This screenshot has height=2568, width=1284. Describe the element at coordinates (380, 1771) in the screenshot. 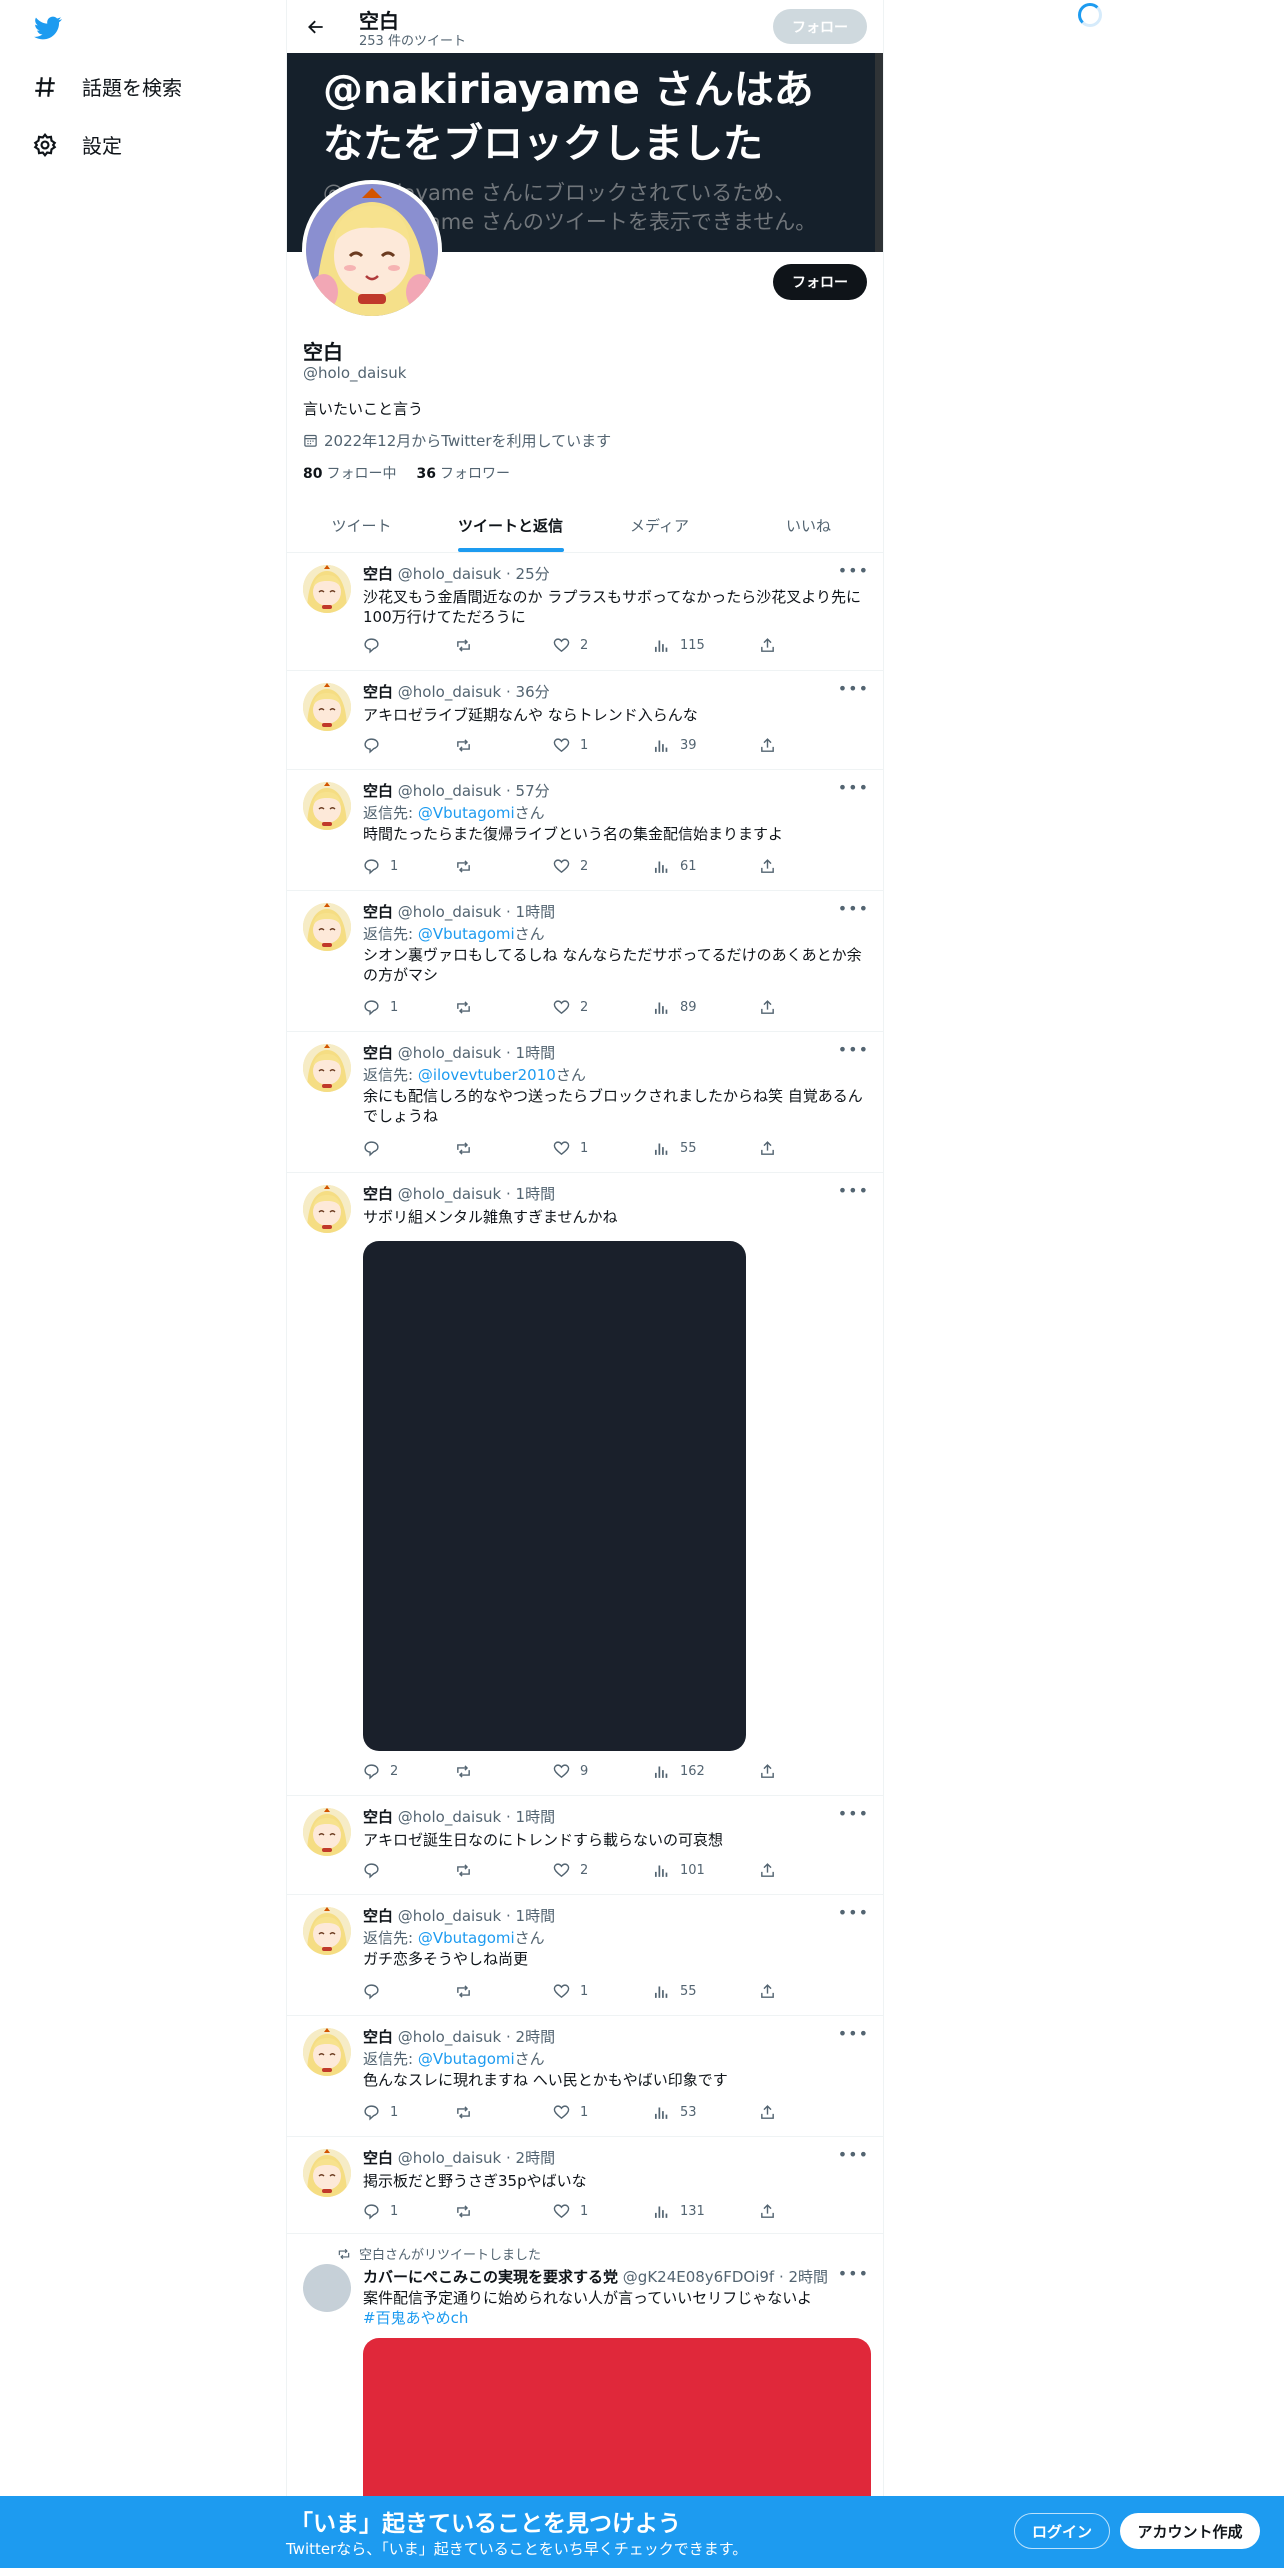

I see `reply-button: 2` at that location.